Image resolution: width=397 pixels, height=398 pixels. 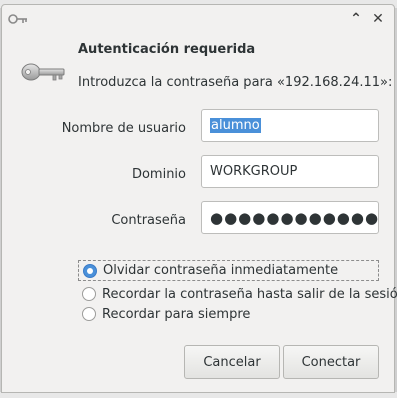 I want to click on radio-forget-immediately: Olvidar contraseña inmediatamente, so click(x=228, y=270).